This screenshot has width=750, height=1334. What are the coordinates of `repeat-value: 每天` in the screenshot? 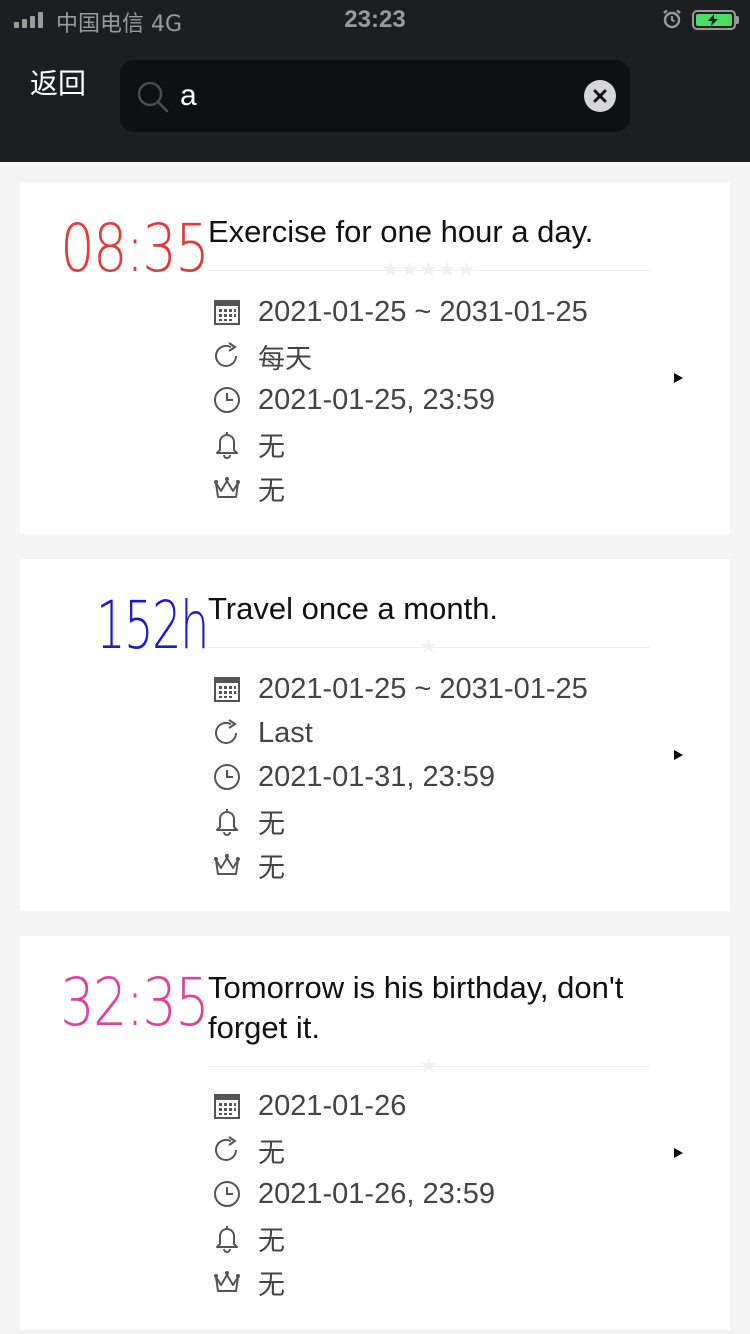 It's located at (285, 359).